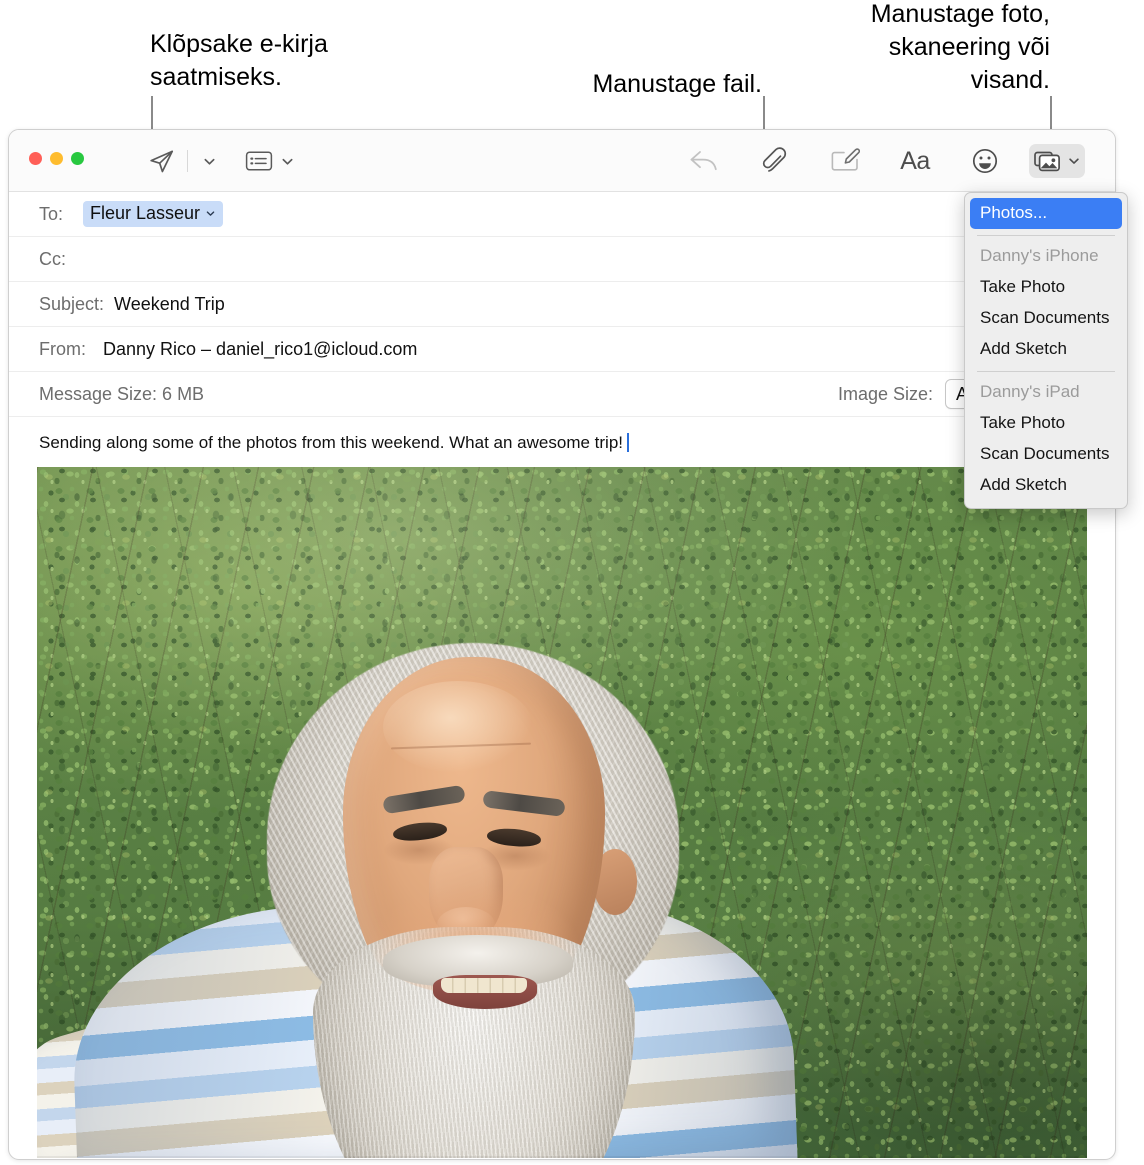  What do you see at coordinates (562, 1157) in the screenshot?
I see `photo-bottom-edge` at bounding box center [562, 1157].